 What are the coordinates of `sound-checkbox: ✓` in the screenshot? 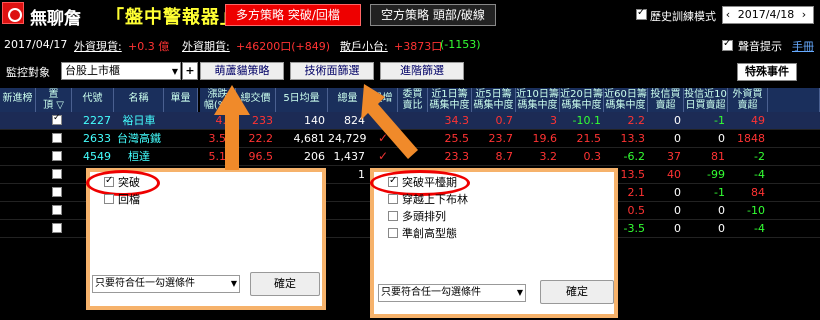 It's located at (727, 44).